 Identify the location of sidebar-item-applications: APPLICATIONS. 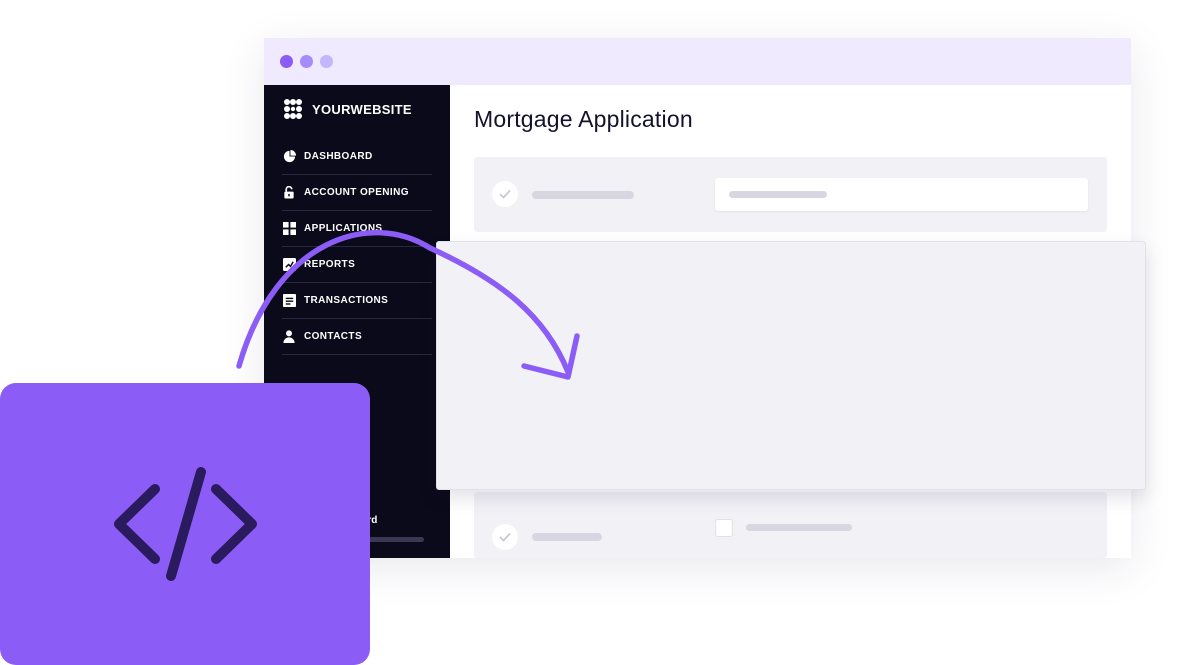
(357, 229).